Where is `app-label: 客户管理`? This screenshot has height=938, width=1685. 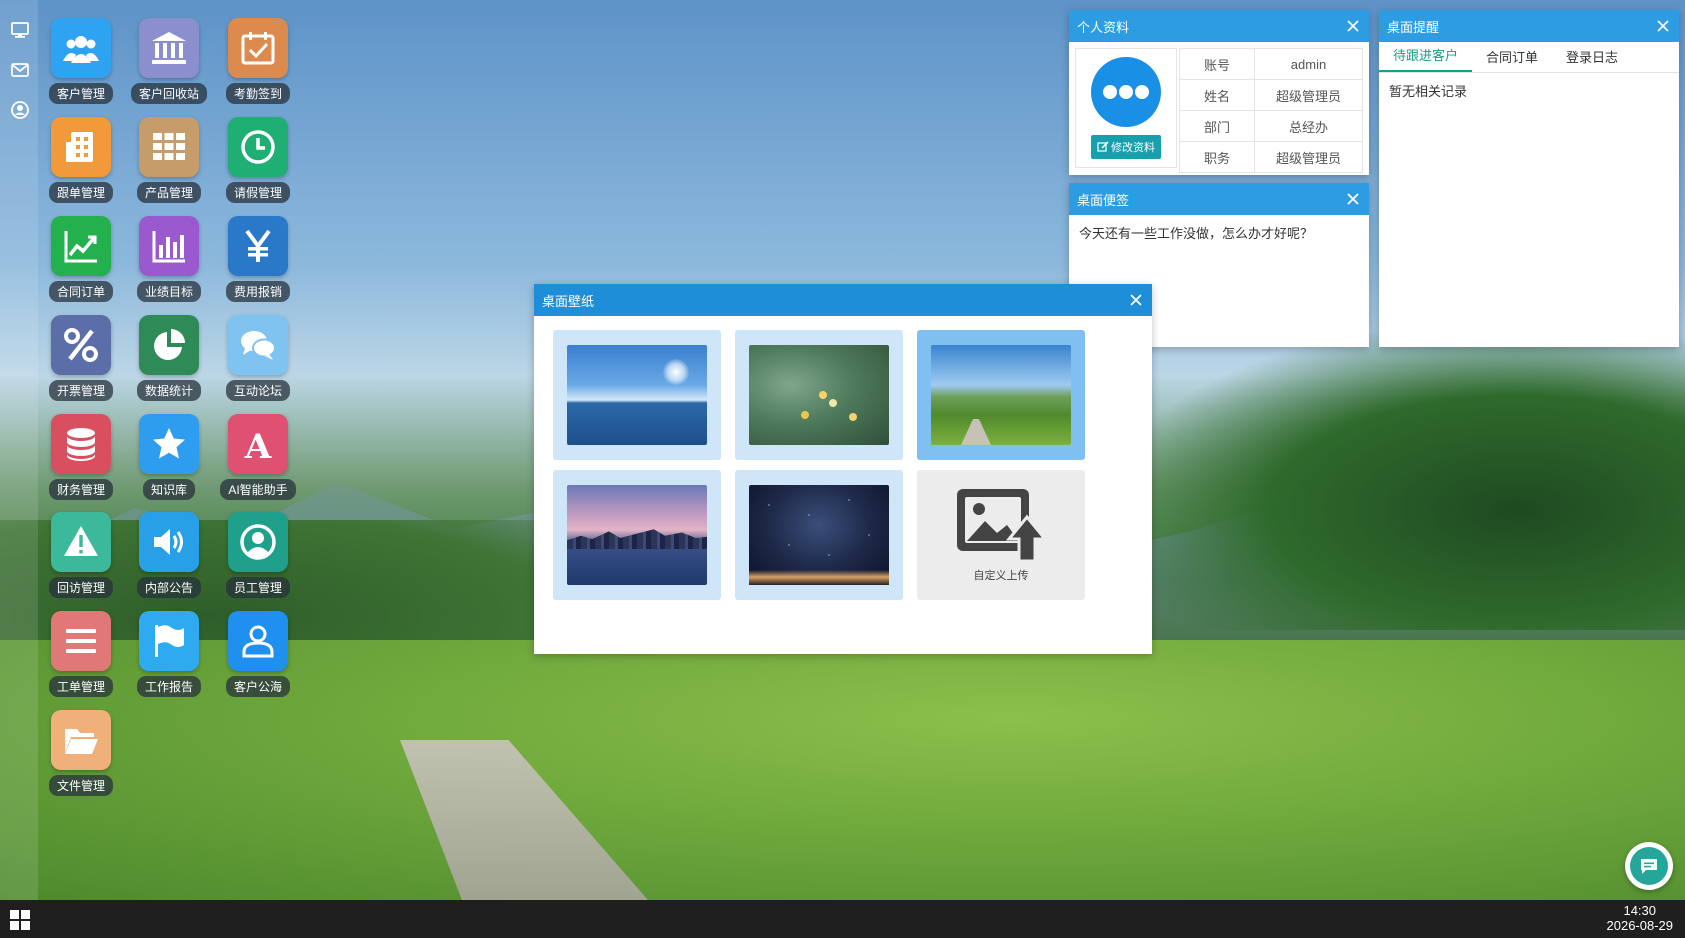
app-label: 客户管理 is located at coordinates (80, 93).